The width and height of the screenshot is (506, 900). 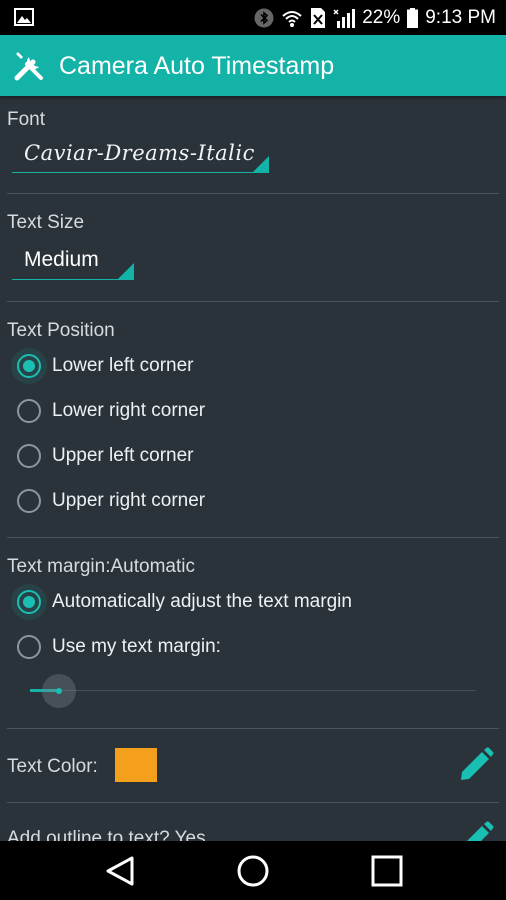 I want to click on outline-label: Add outline to text? Yes, so click(x=106, y=834).